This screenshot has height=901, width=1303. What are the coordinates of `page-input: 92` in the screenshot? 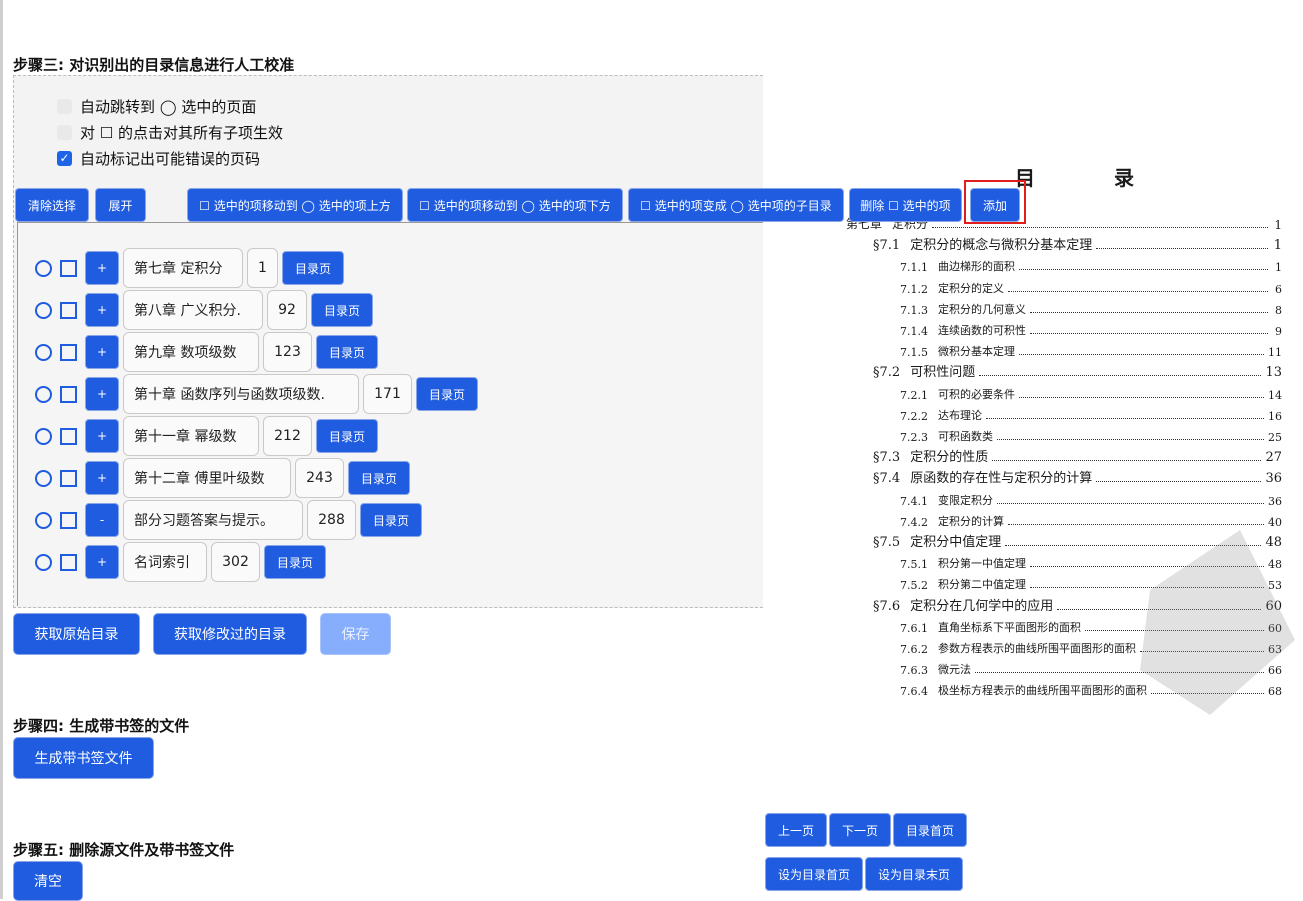 It's located at (287, 310).